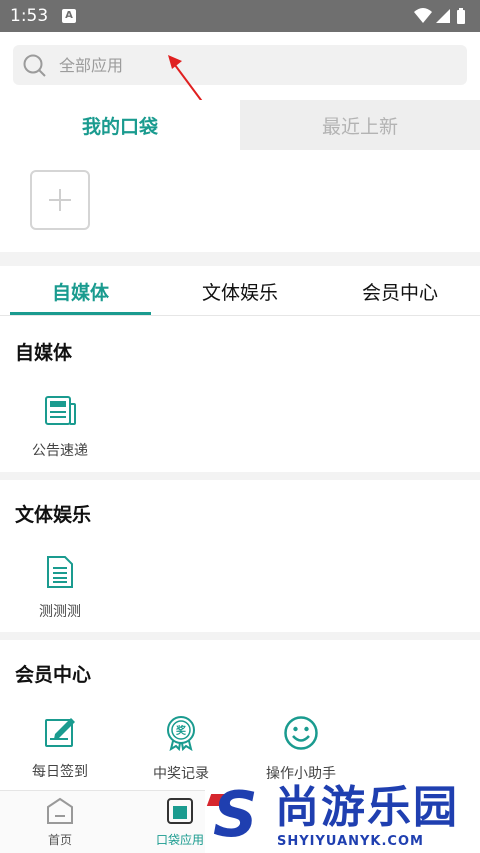 The height and width of the screenshot is (853, 480). Describe the element at coordinates (60, 813) in the screenshot. I see `home-icon` at that location.